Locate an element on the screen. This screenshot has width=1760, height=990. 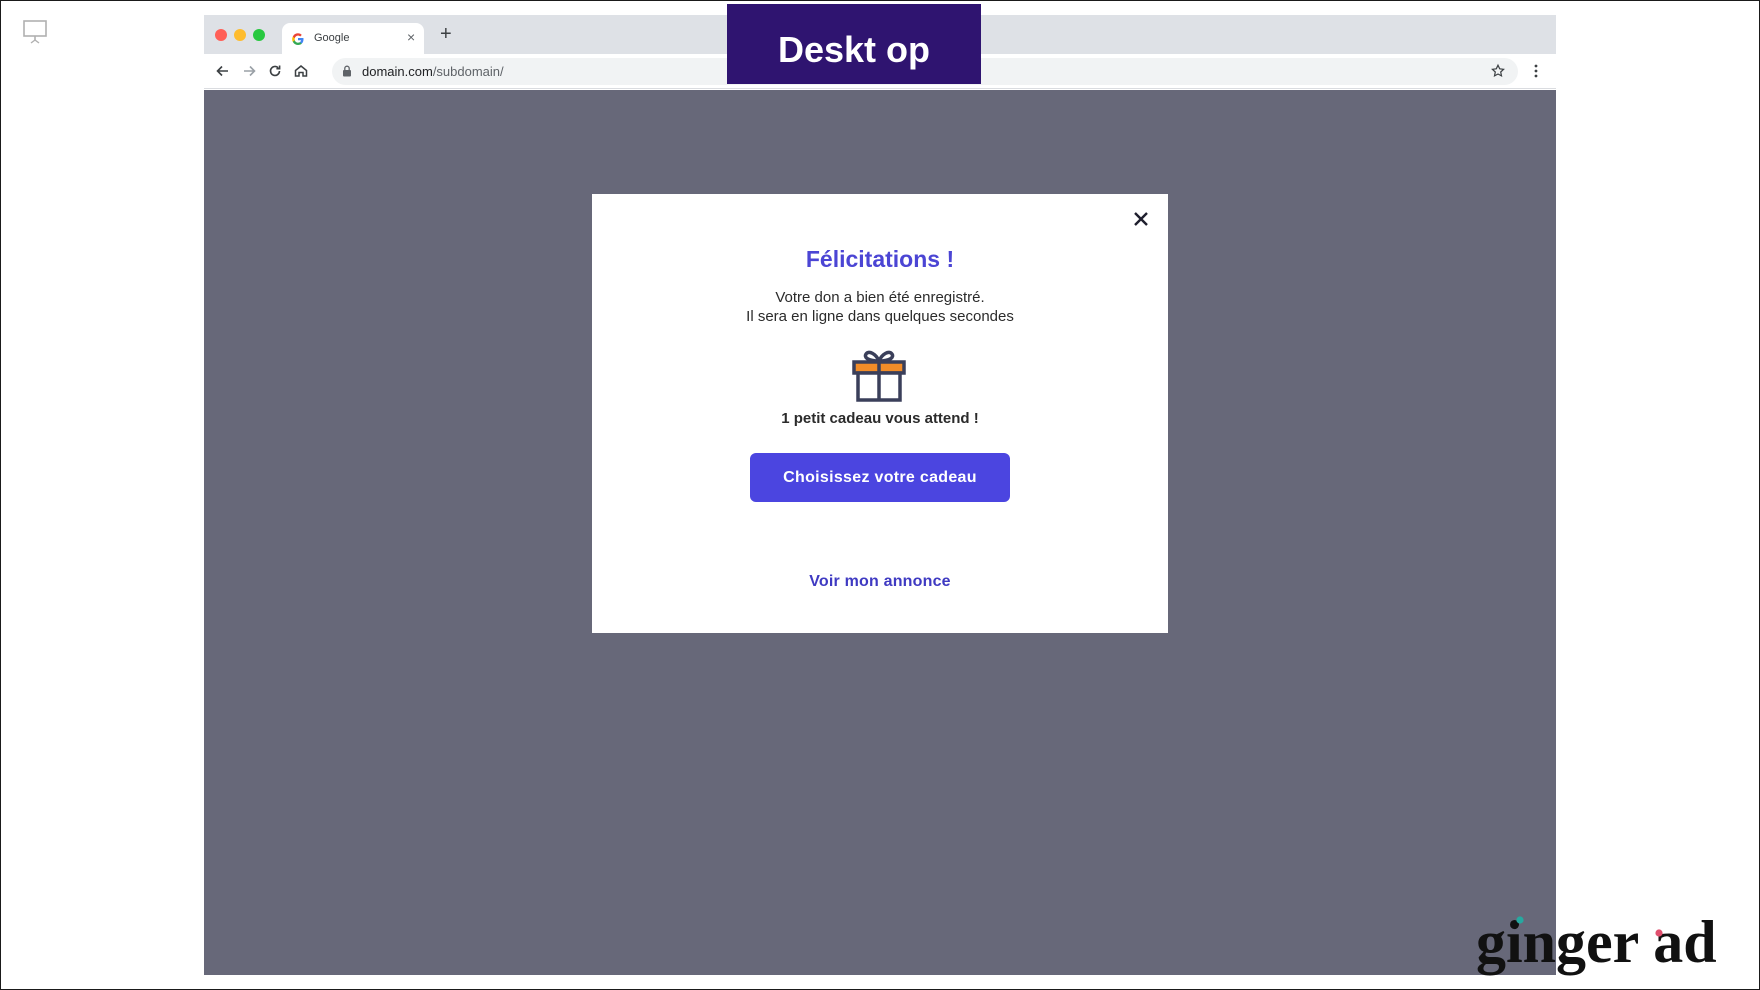
window-close-dot is located at coordinates (221, 35).